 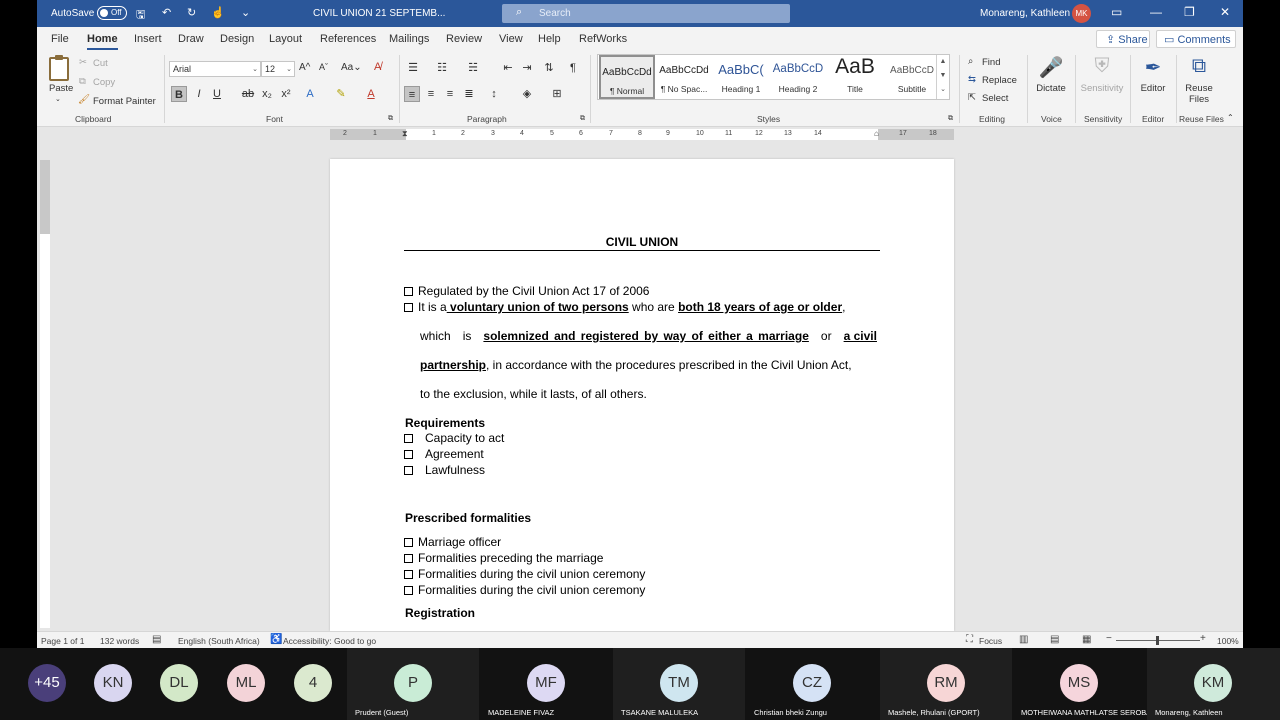 What do you see at coordinates (218, 12) in the screenshot?
I see `touch-mode-icon: ☝` at bounding box center [218, 12].